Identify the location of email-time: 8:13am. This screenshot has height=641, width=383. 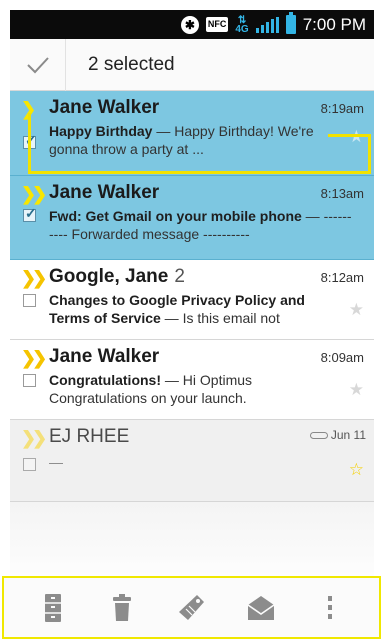
(342, 193).